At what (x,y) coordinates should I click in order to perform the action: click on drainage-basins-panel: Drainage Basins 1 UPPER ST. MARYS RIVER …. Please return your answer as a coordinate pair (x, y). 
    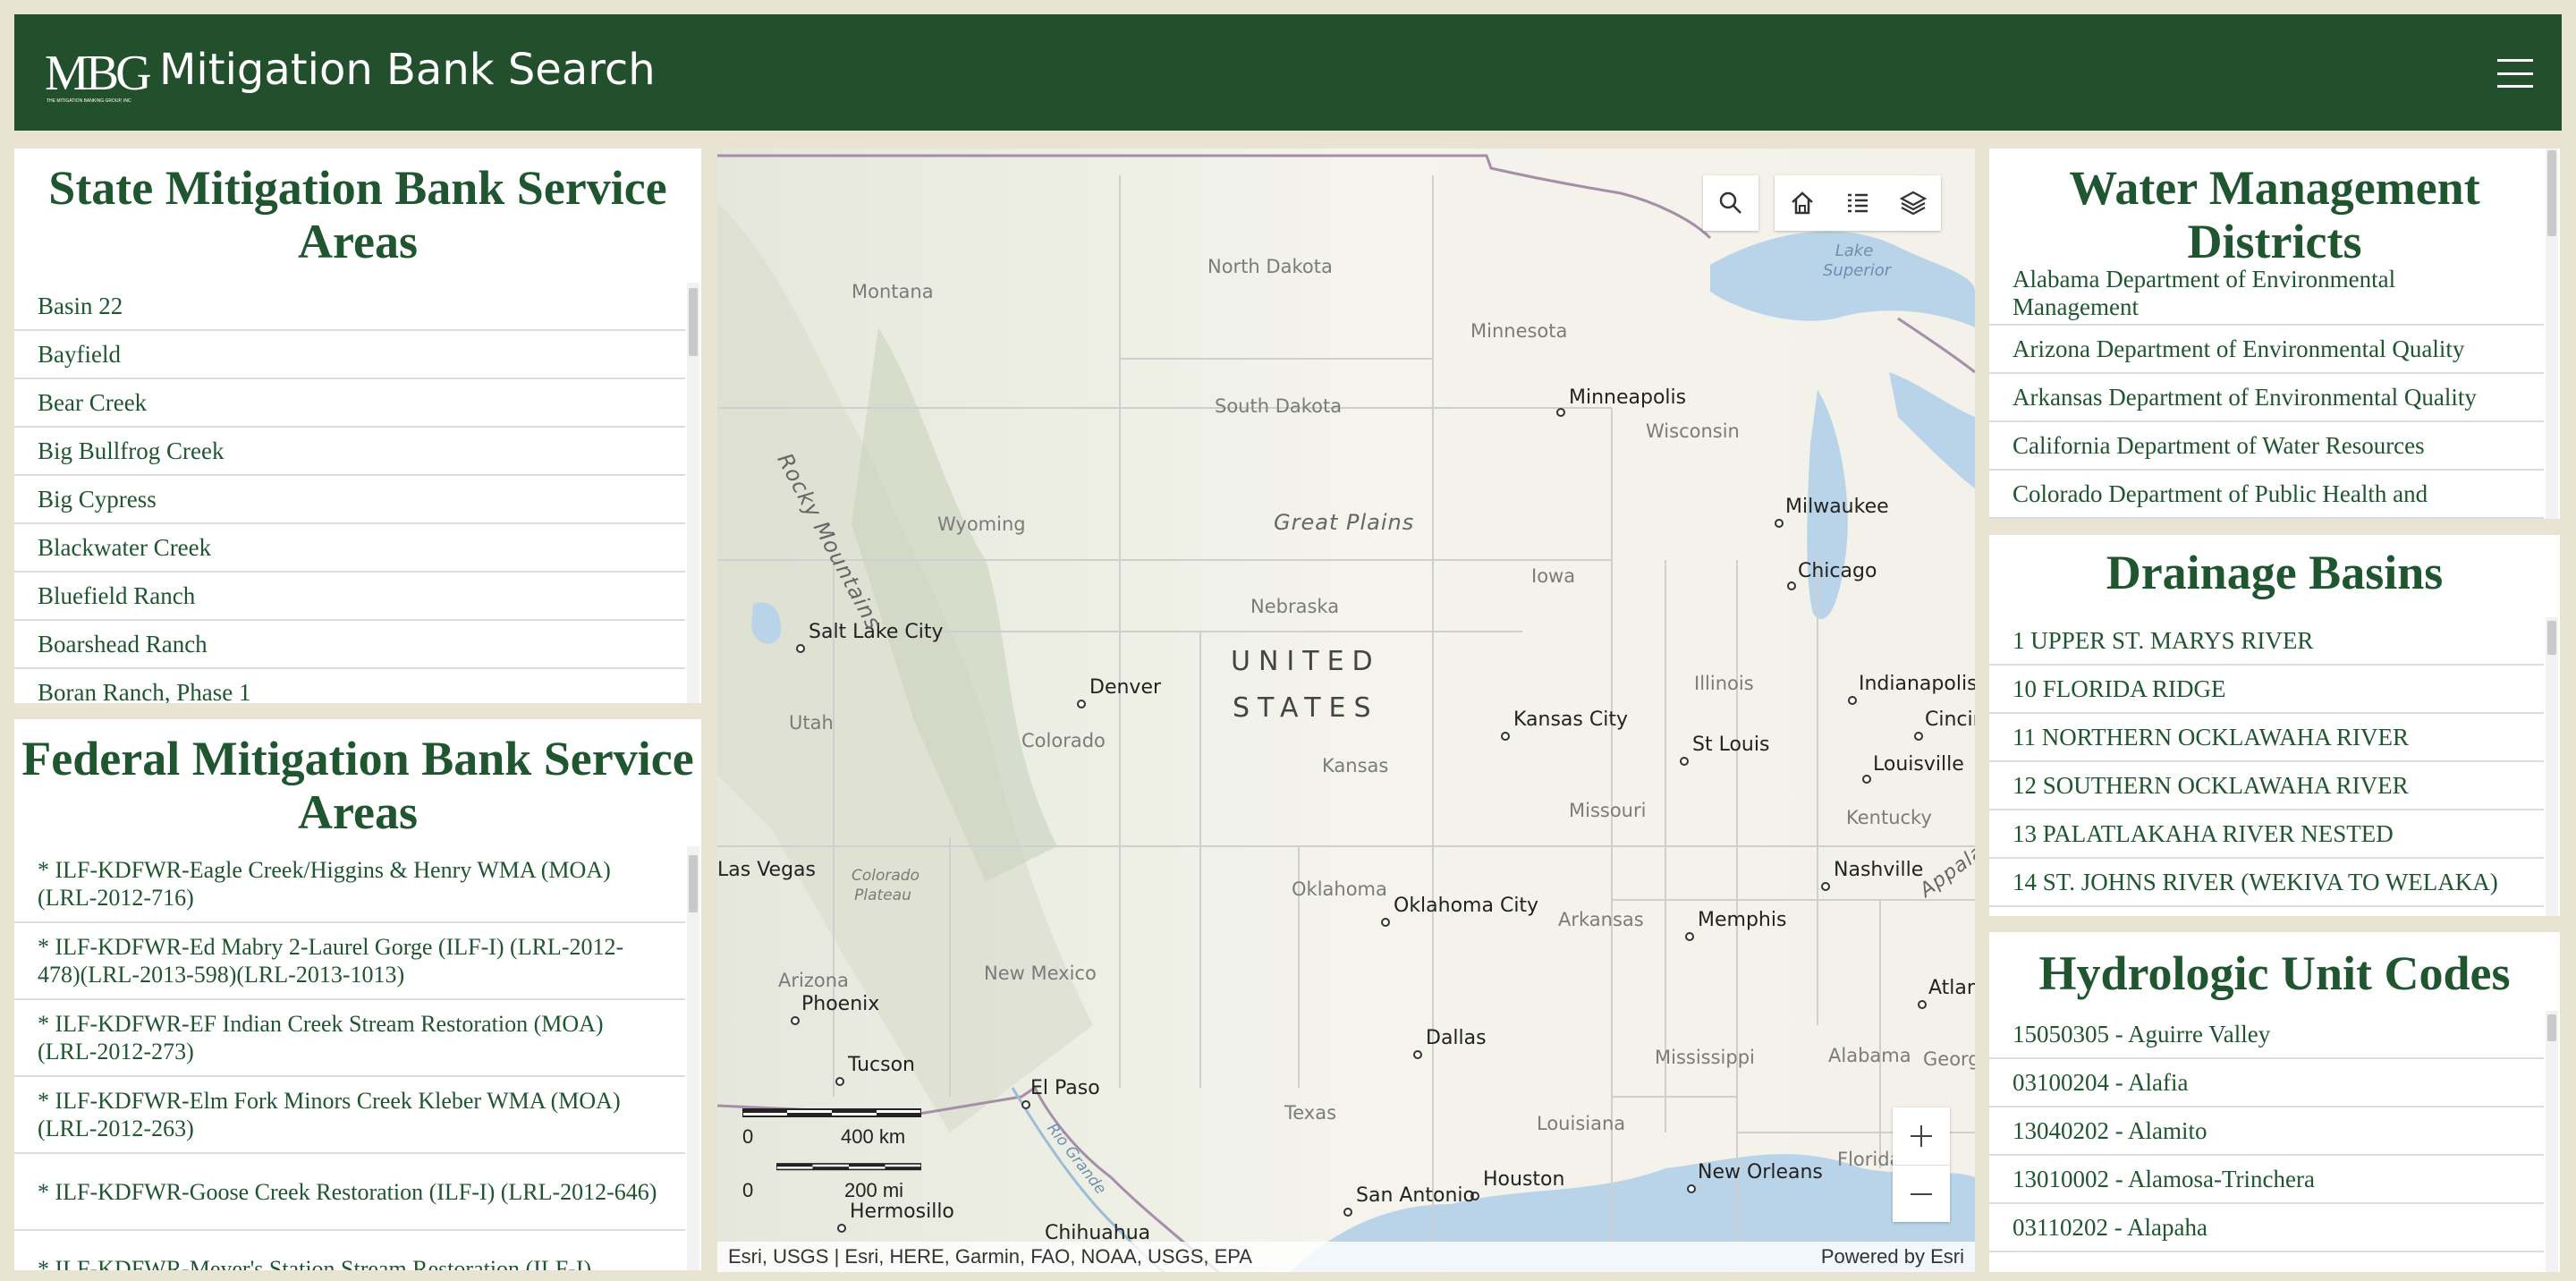
    Looking at the image, I should click on (2274, 725).